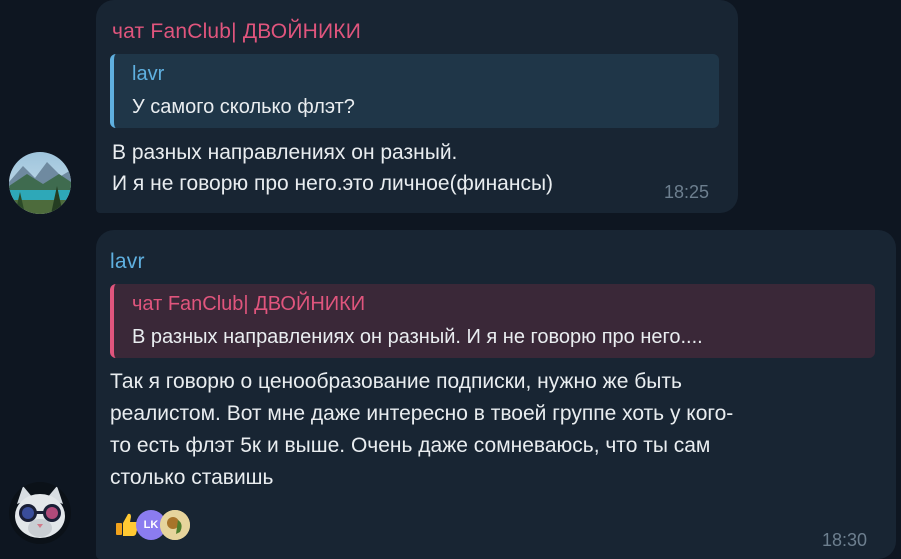 Image resolution: width=901 pixels, height=559 pixels. I want to click on message-time: 18:30, so click(845, 540).